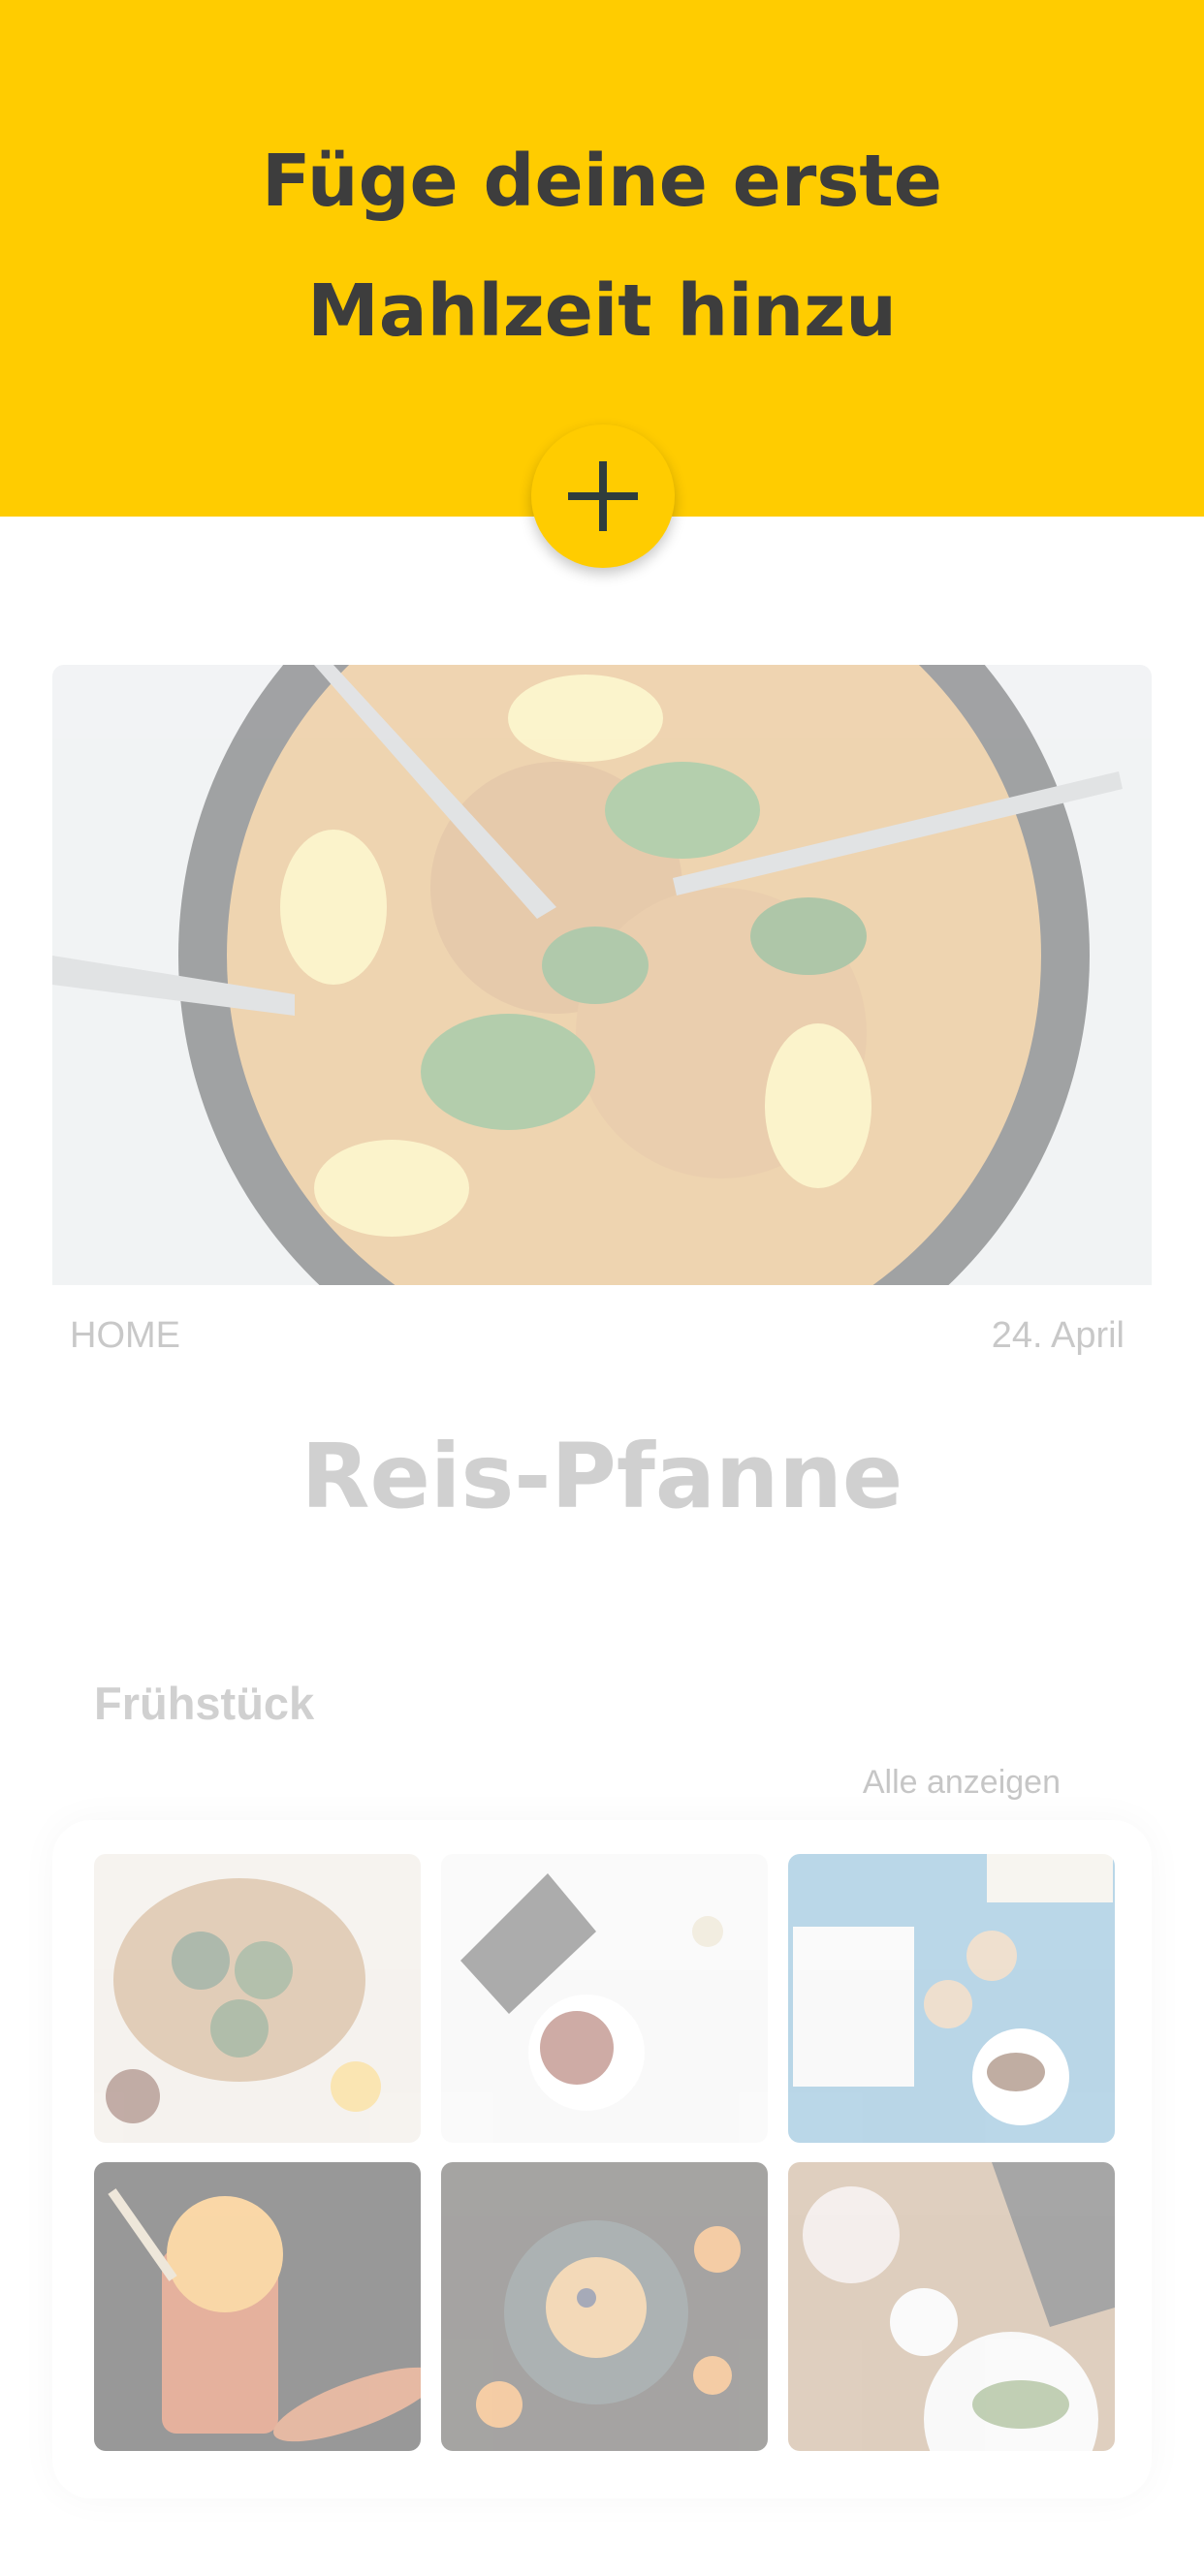  Describe the element at coordinates (602, 246) in the screenshot. I see `header-title: Füge deine erste Mahlzeit hinzu` at that location.